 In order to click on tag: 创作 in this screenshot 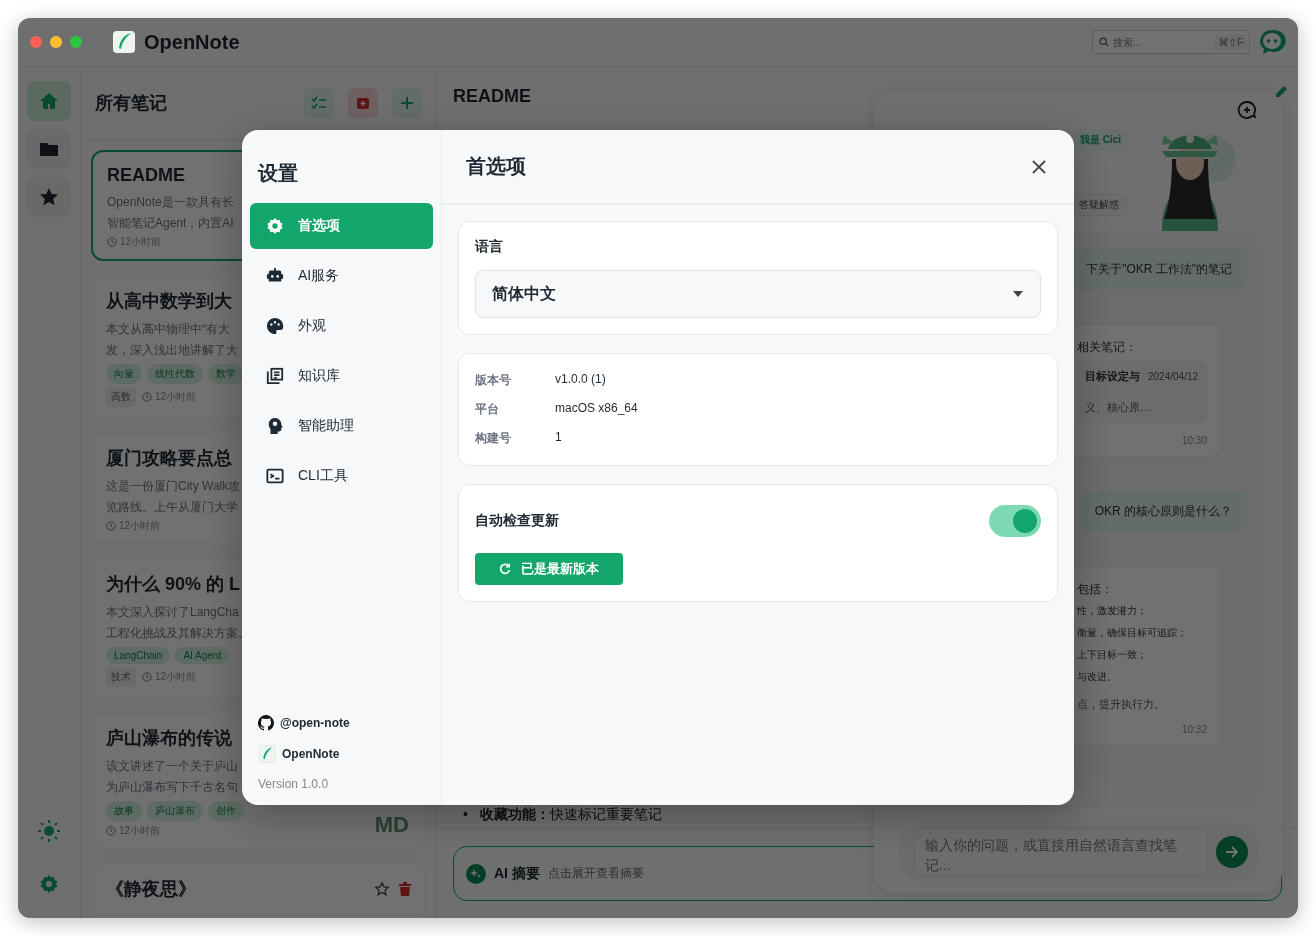, I will do `click(226, 811)`.